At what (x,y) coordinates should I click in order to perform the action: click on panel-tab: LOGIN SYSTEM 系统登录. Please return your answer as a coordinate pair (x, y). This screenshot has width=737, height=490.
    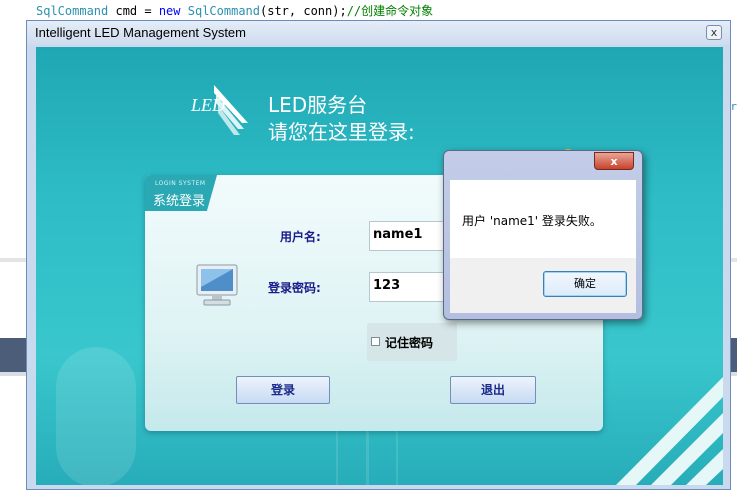
    Looking at the image, I should click on (181, 193).